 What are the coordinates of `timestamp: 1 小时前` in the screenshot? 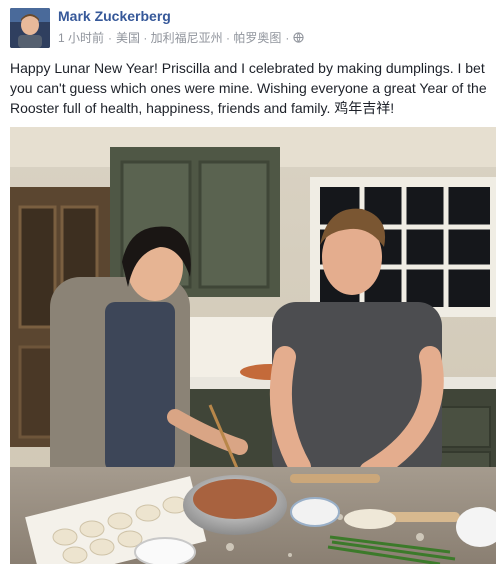 It's located at (81, 37).